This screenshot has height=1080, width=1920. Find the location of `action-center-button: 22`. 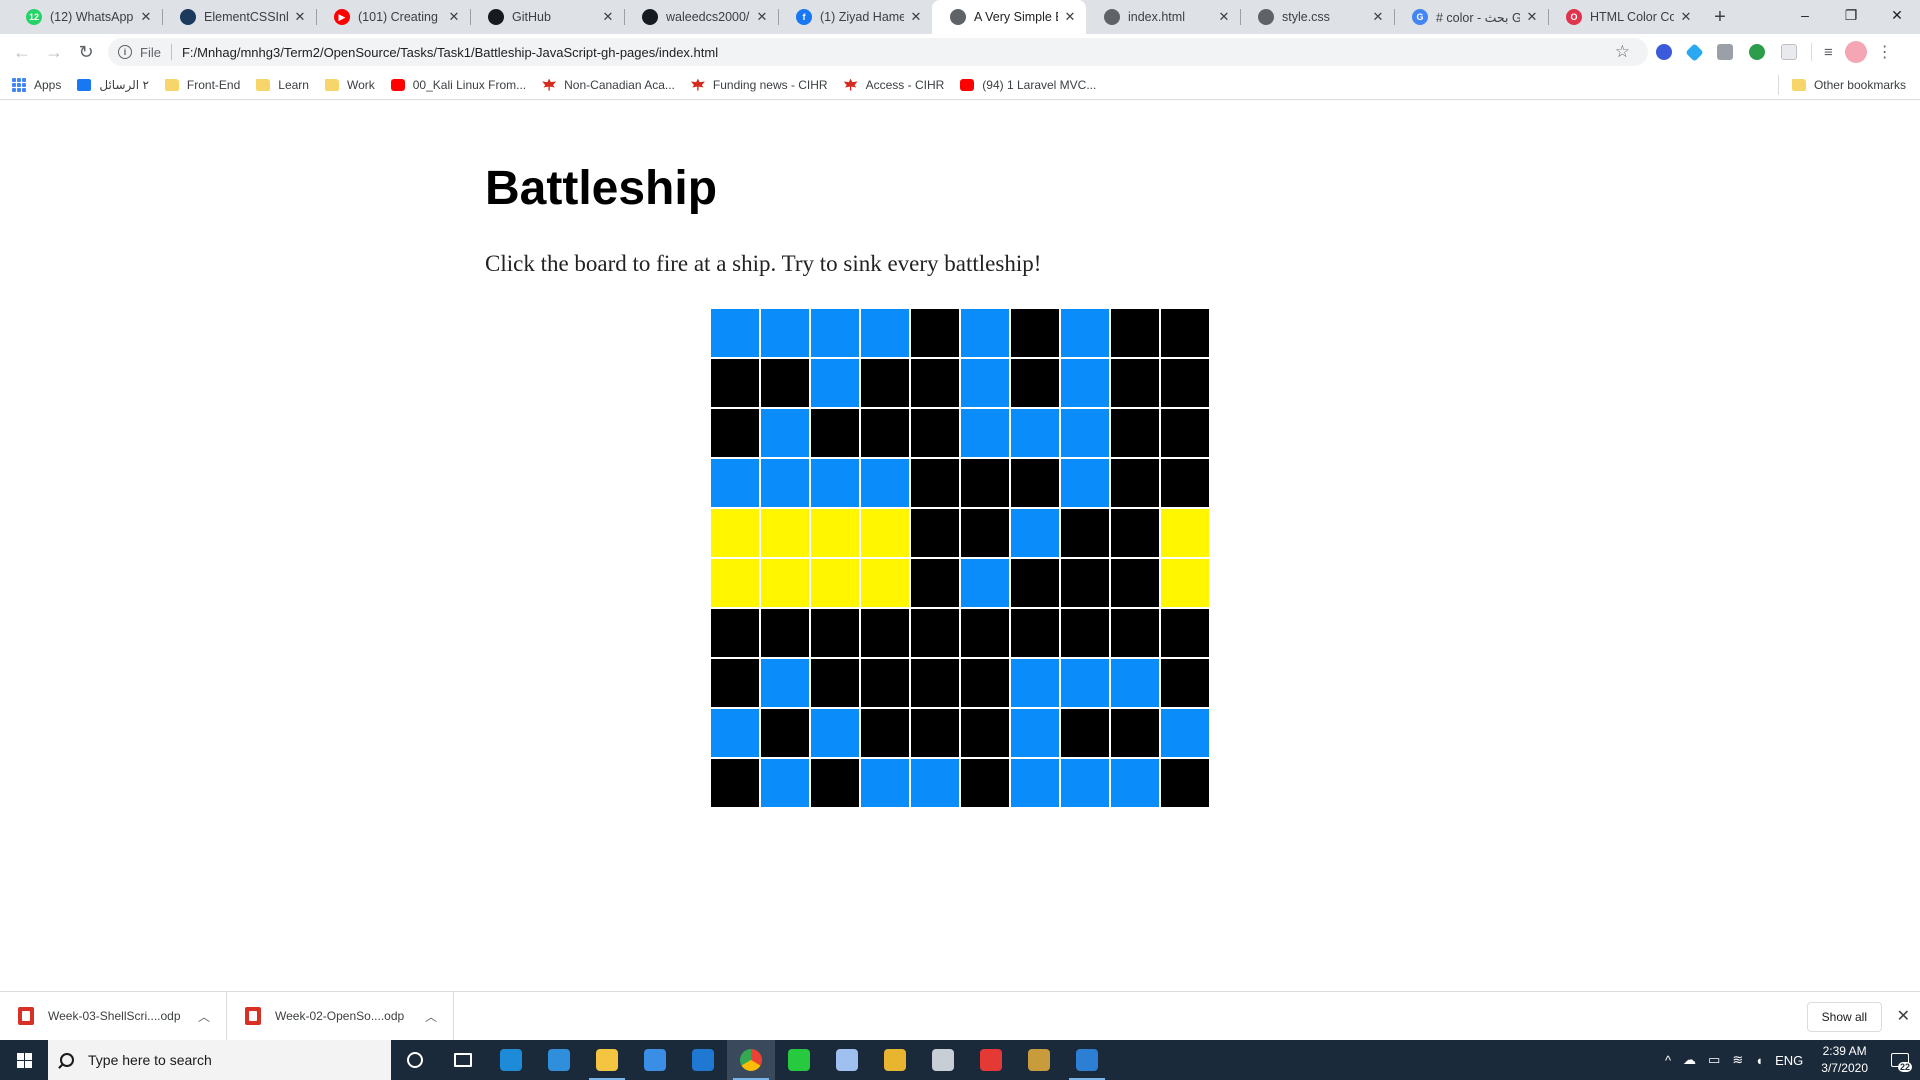

action-center-button: 22 is located at coordinates (1900, 1060).